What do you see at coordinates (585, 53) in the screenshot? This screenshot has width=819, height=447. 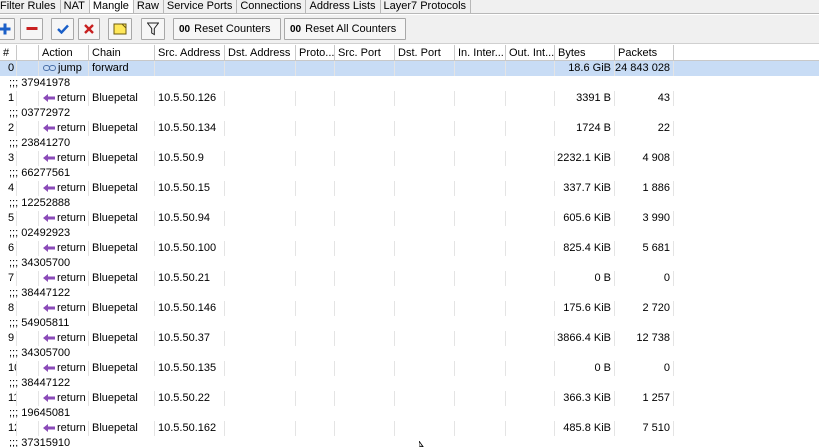 I see `column-header: Bytes` at bounding box center [585, 53].